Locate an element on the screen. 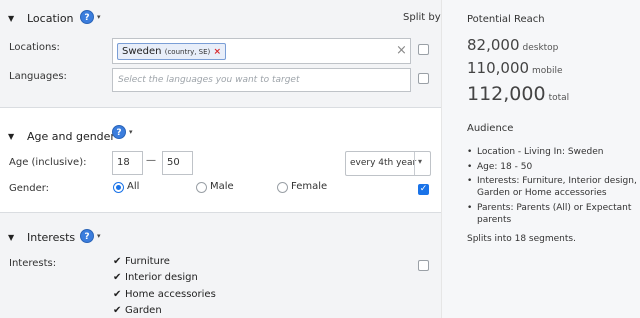  interest-item: ✔ Interior design is located at coordinates (155, 277).